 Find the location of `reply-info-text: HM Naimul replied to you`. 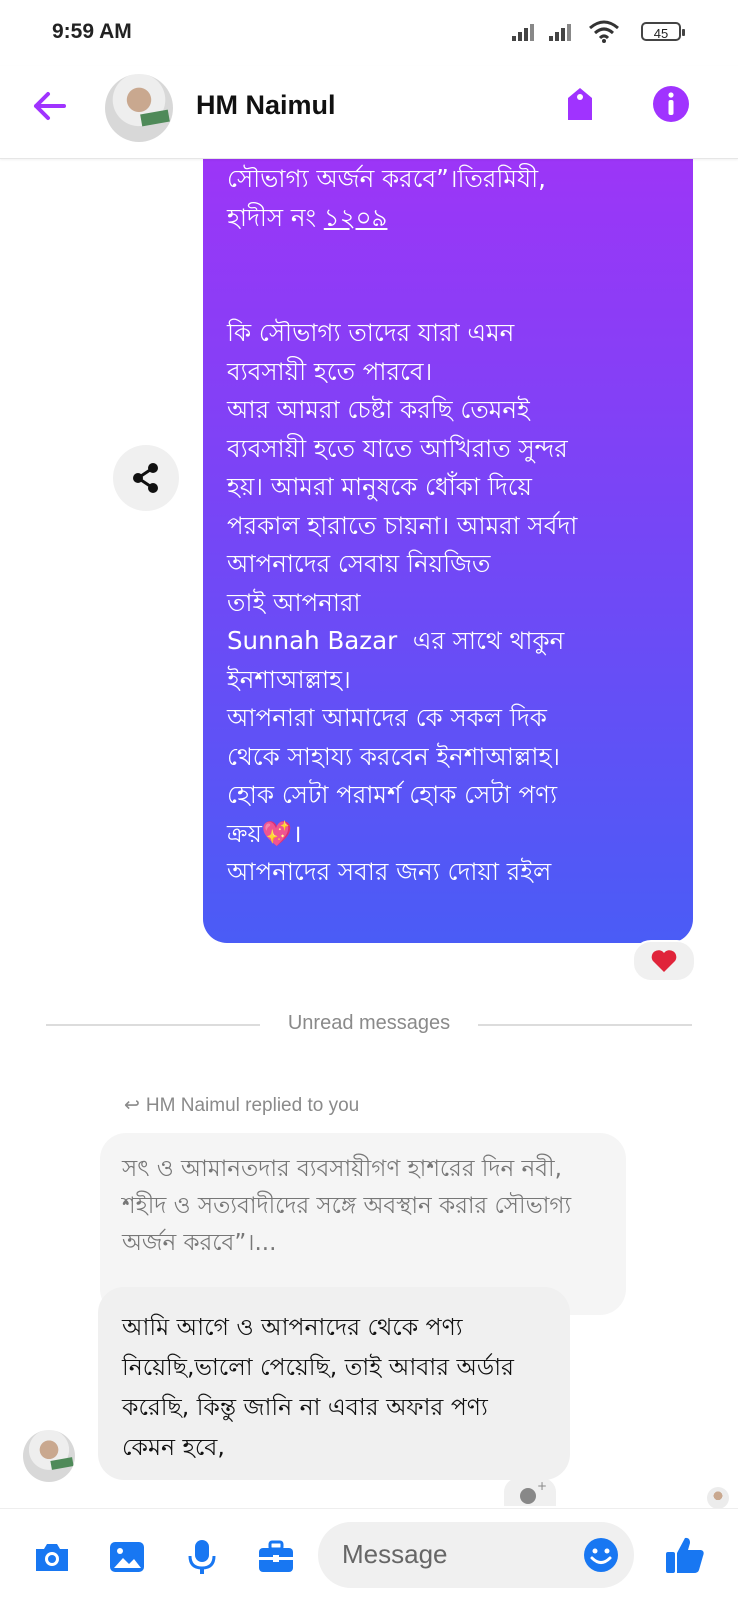

reply-info-text: HM Naimul replied to you is located at coordinates (252, 1105).